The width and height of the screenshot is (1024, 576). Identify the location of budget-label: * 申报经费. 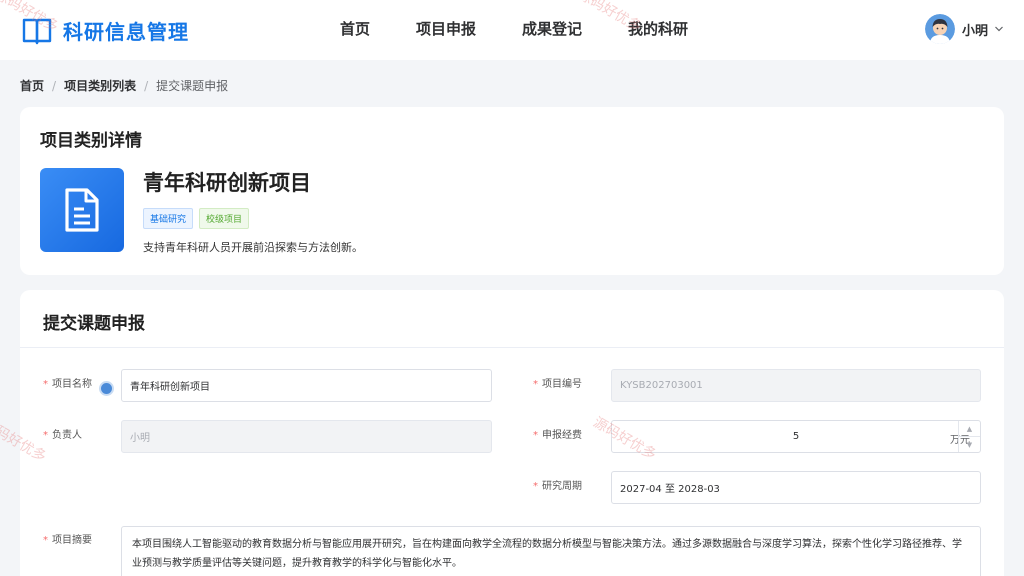
(557, 433).